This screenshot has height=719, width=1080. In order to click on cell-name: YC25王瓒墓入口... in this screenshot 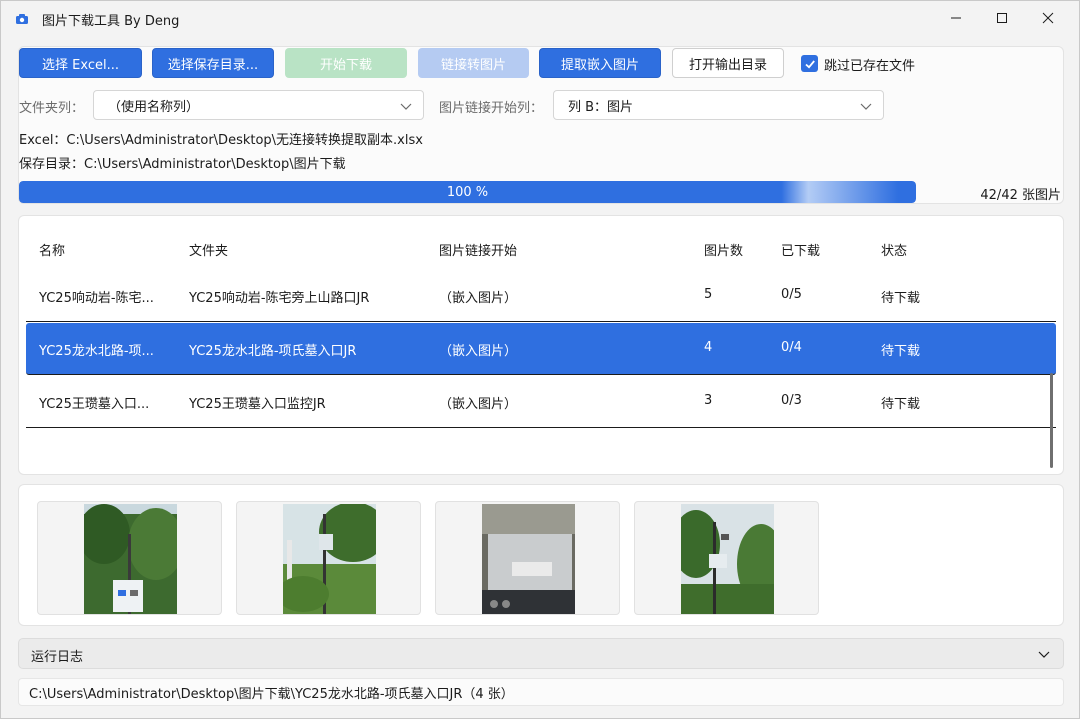, I will do `click(94, 404)`.